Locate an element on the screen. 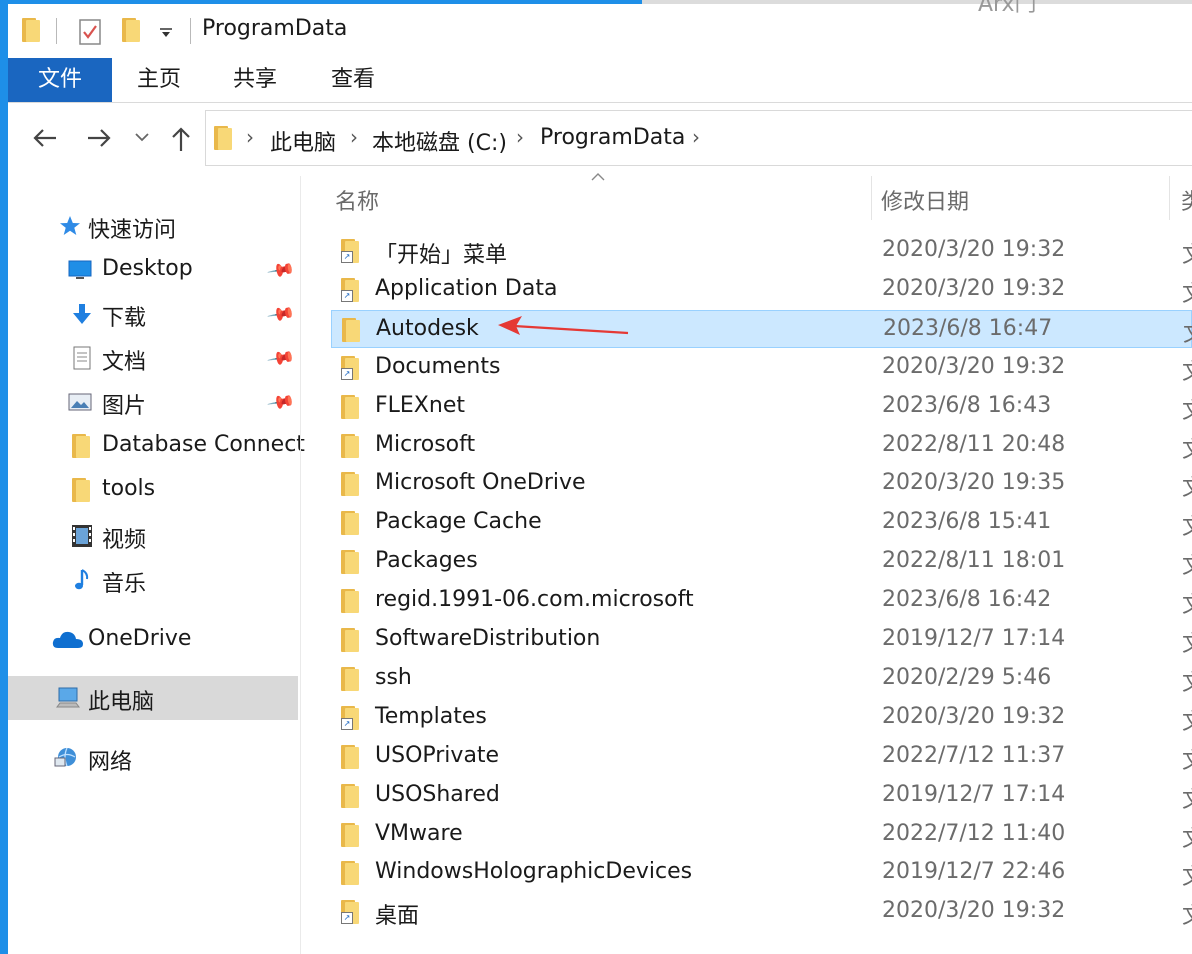 Image resolution: width=1192 pixels, height=954 pixels. sidebar-item-quick-access: 快速访问 is located at coordinates (153, 226).